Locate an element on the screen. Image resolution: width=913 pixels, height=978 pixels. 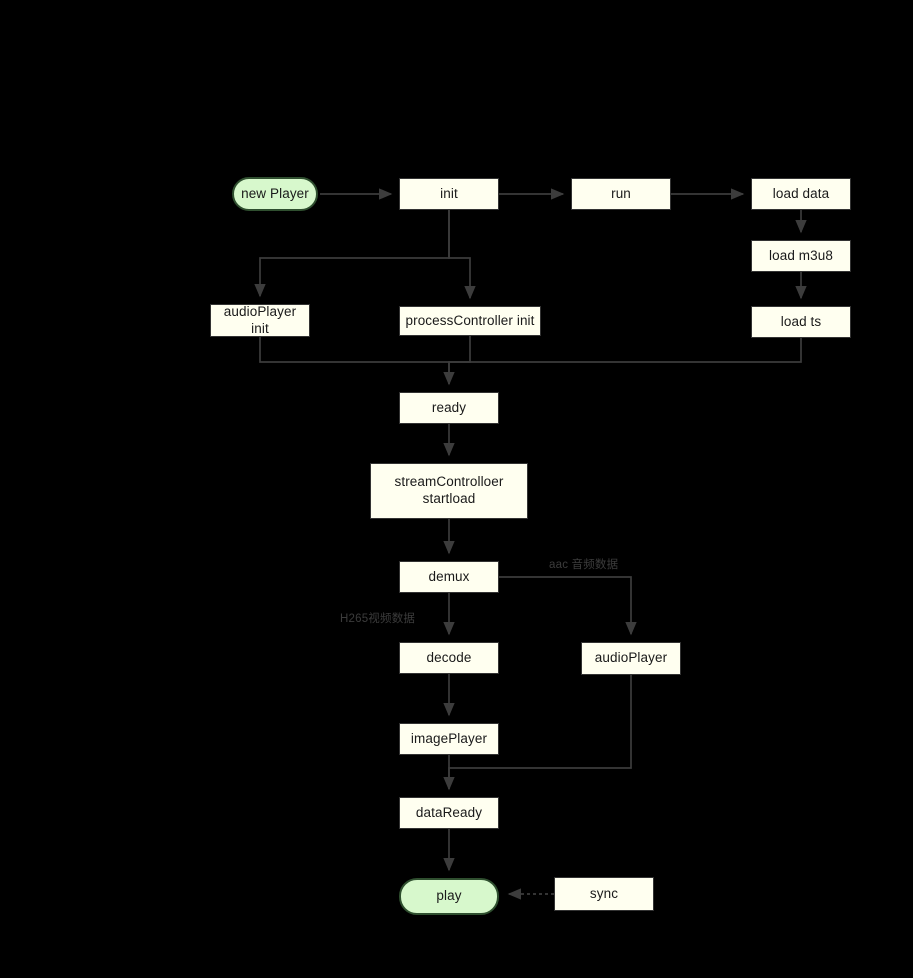
edge-audioplayerinit-ready is located at coordinates (357, 361).